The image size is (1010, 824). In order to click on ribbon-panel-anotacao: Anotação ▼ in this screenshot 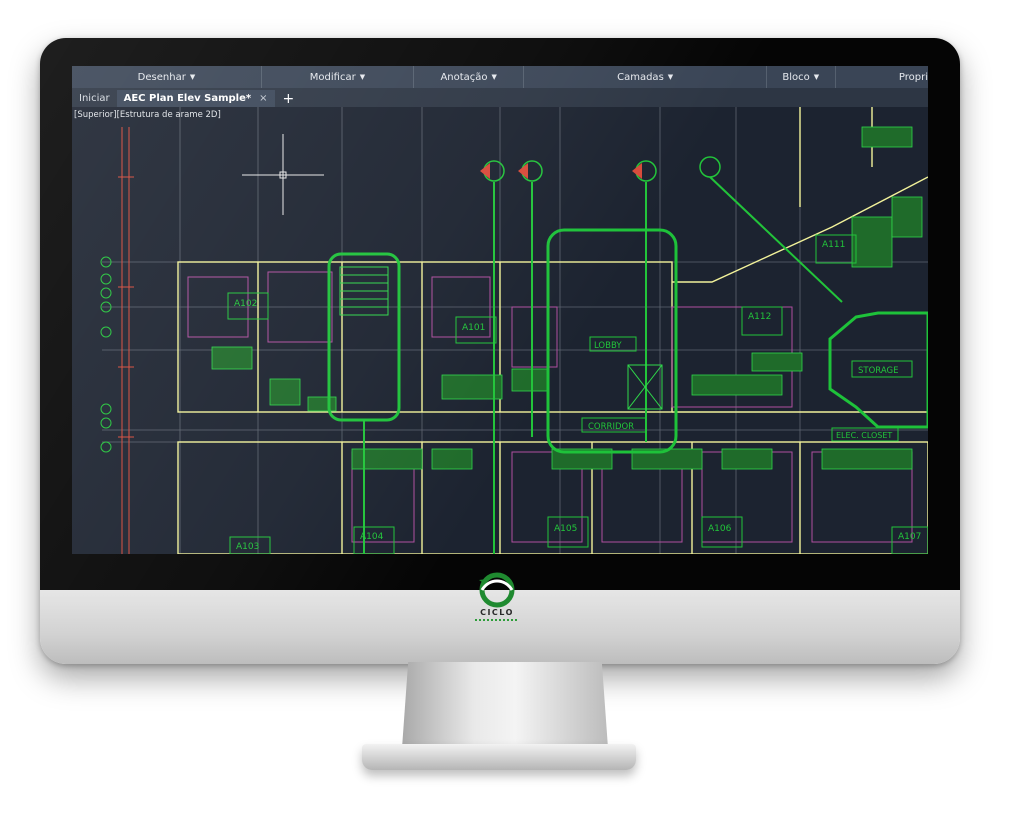, I will do `click(469, 77)`.